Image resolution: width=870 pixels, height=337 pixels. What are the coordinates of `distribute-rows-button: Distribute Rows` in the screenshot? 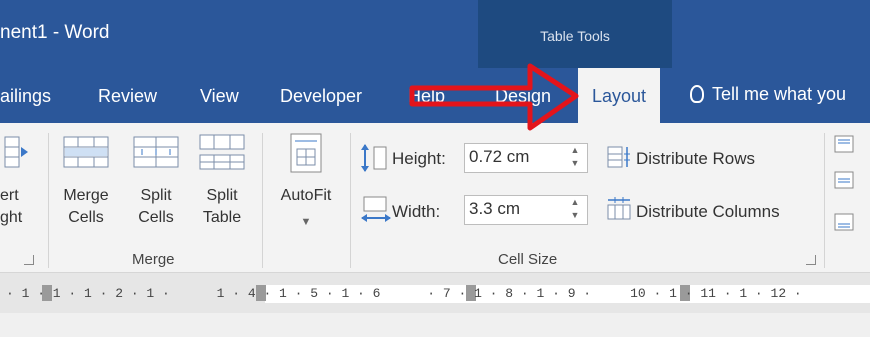 It's located at (695, 159).